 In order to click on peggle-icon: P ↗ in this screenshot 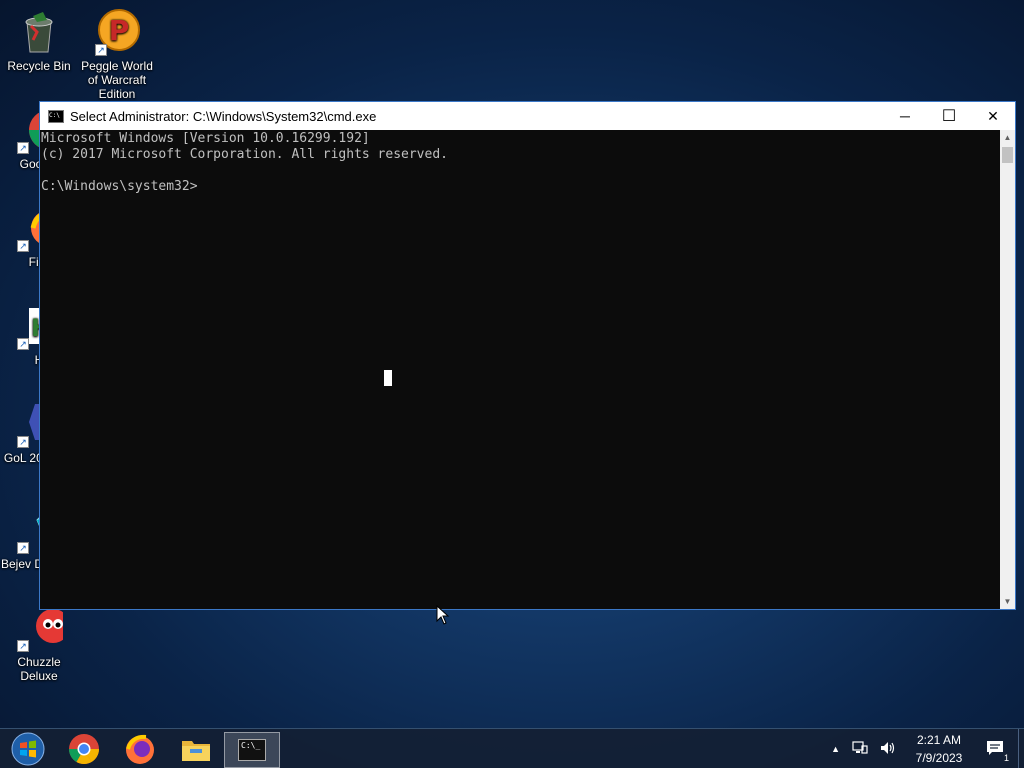, I will do `click(117, 32)`.